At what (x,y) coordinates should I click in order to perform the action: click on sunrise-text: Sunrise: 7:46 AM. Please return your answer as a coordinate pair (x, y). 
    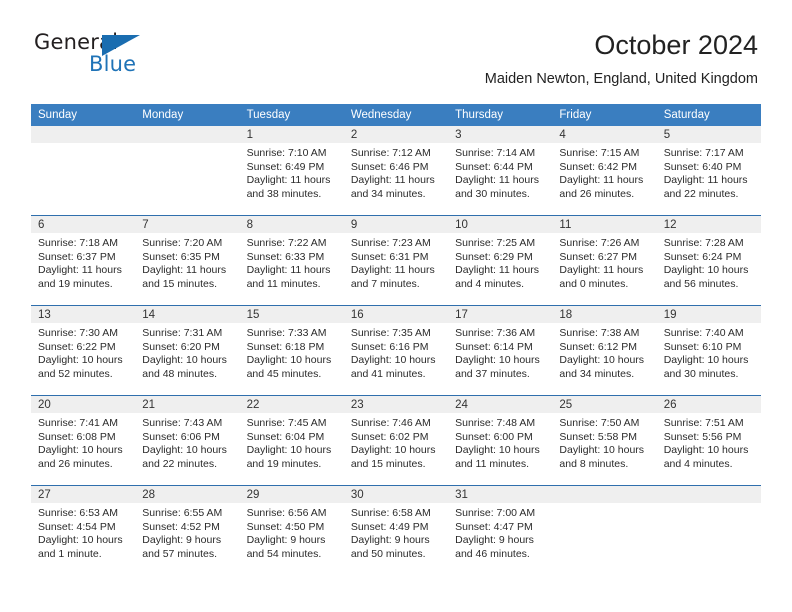
    Looking at the image, I should click on (390, 423).